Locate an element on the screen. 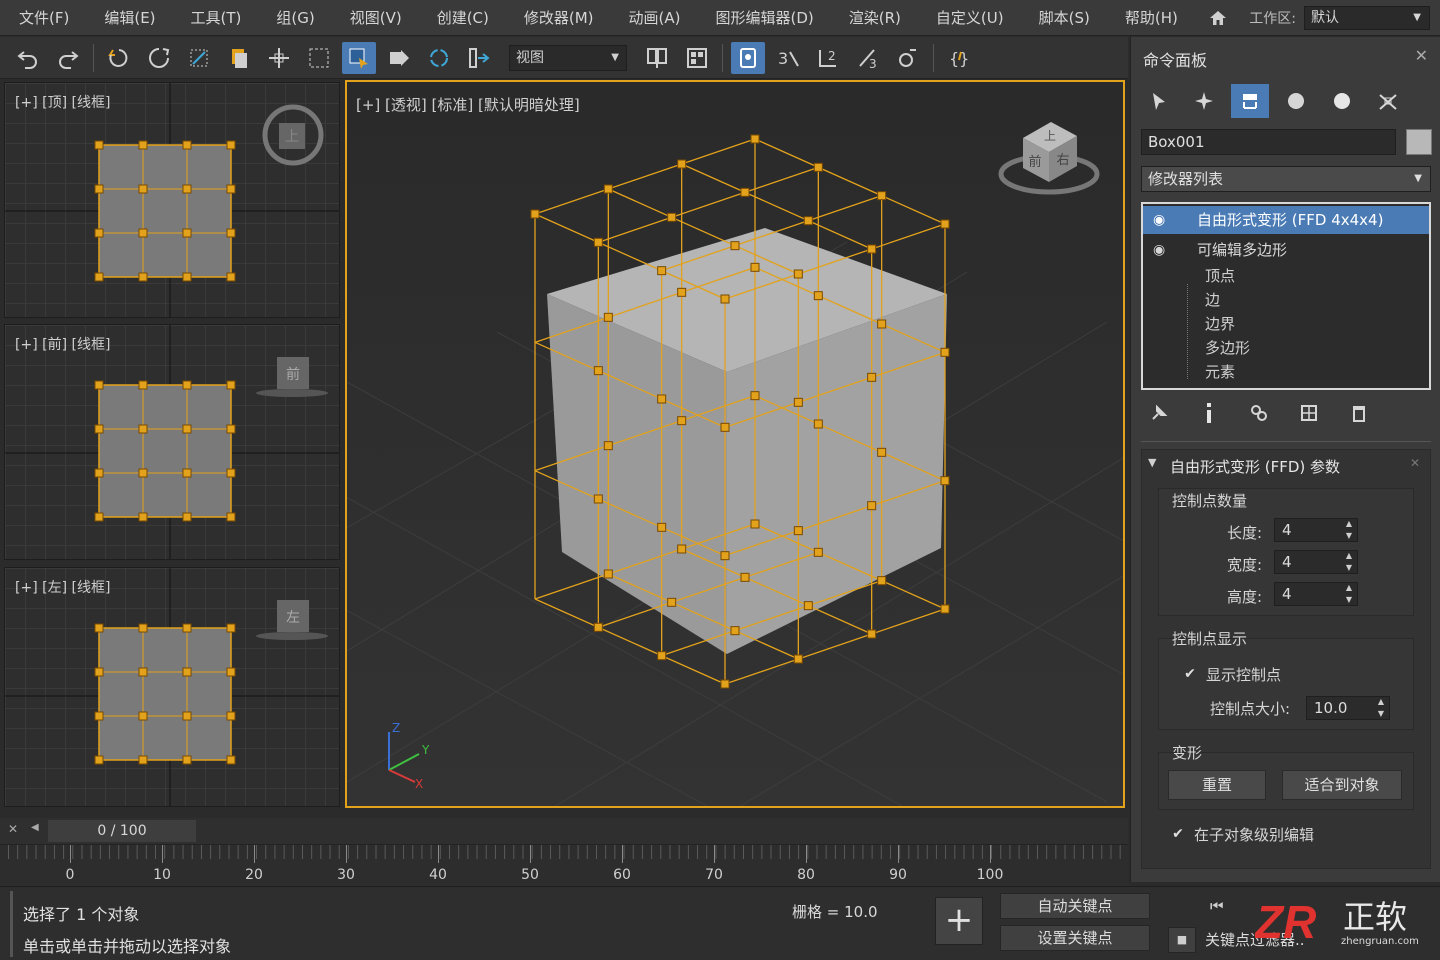 The height and width of the screenshot is (960, 1440). tab-create is located at coordinates (1158, 101).